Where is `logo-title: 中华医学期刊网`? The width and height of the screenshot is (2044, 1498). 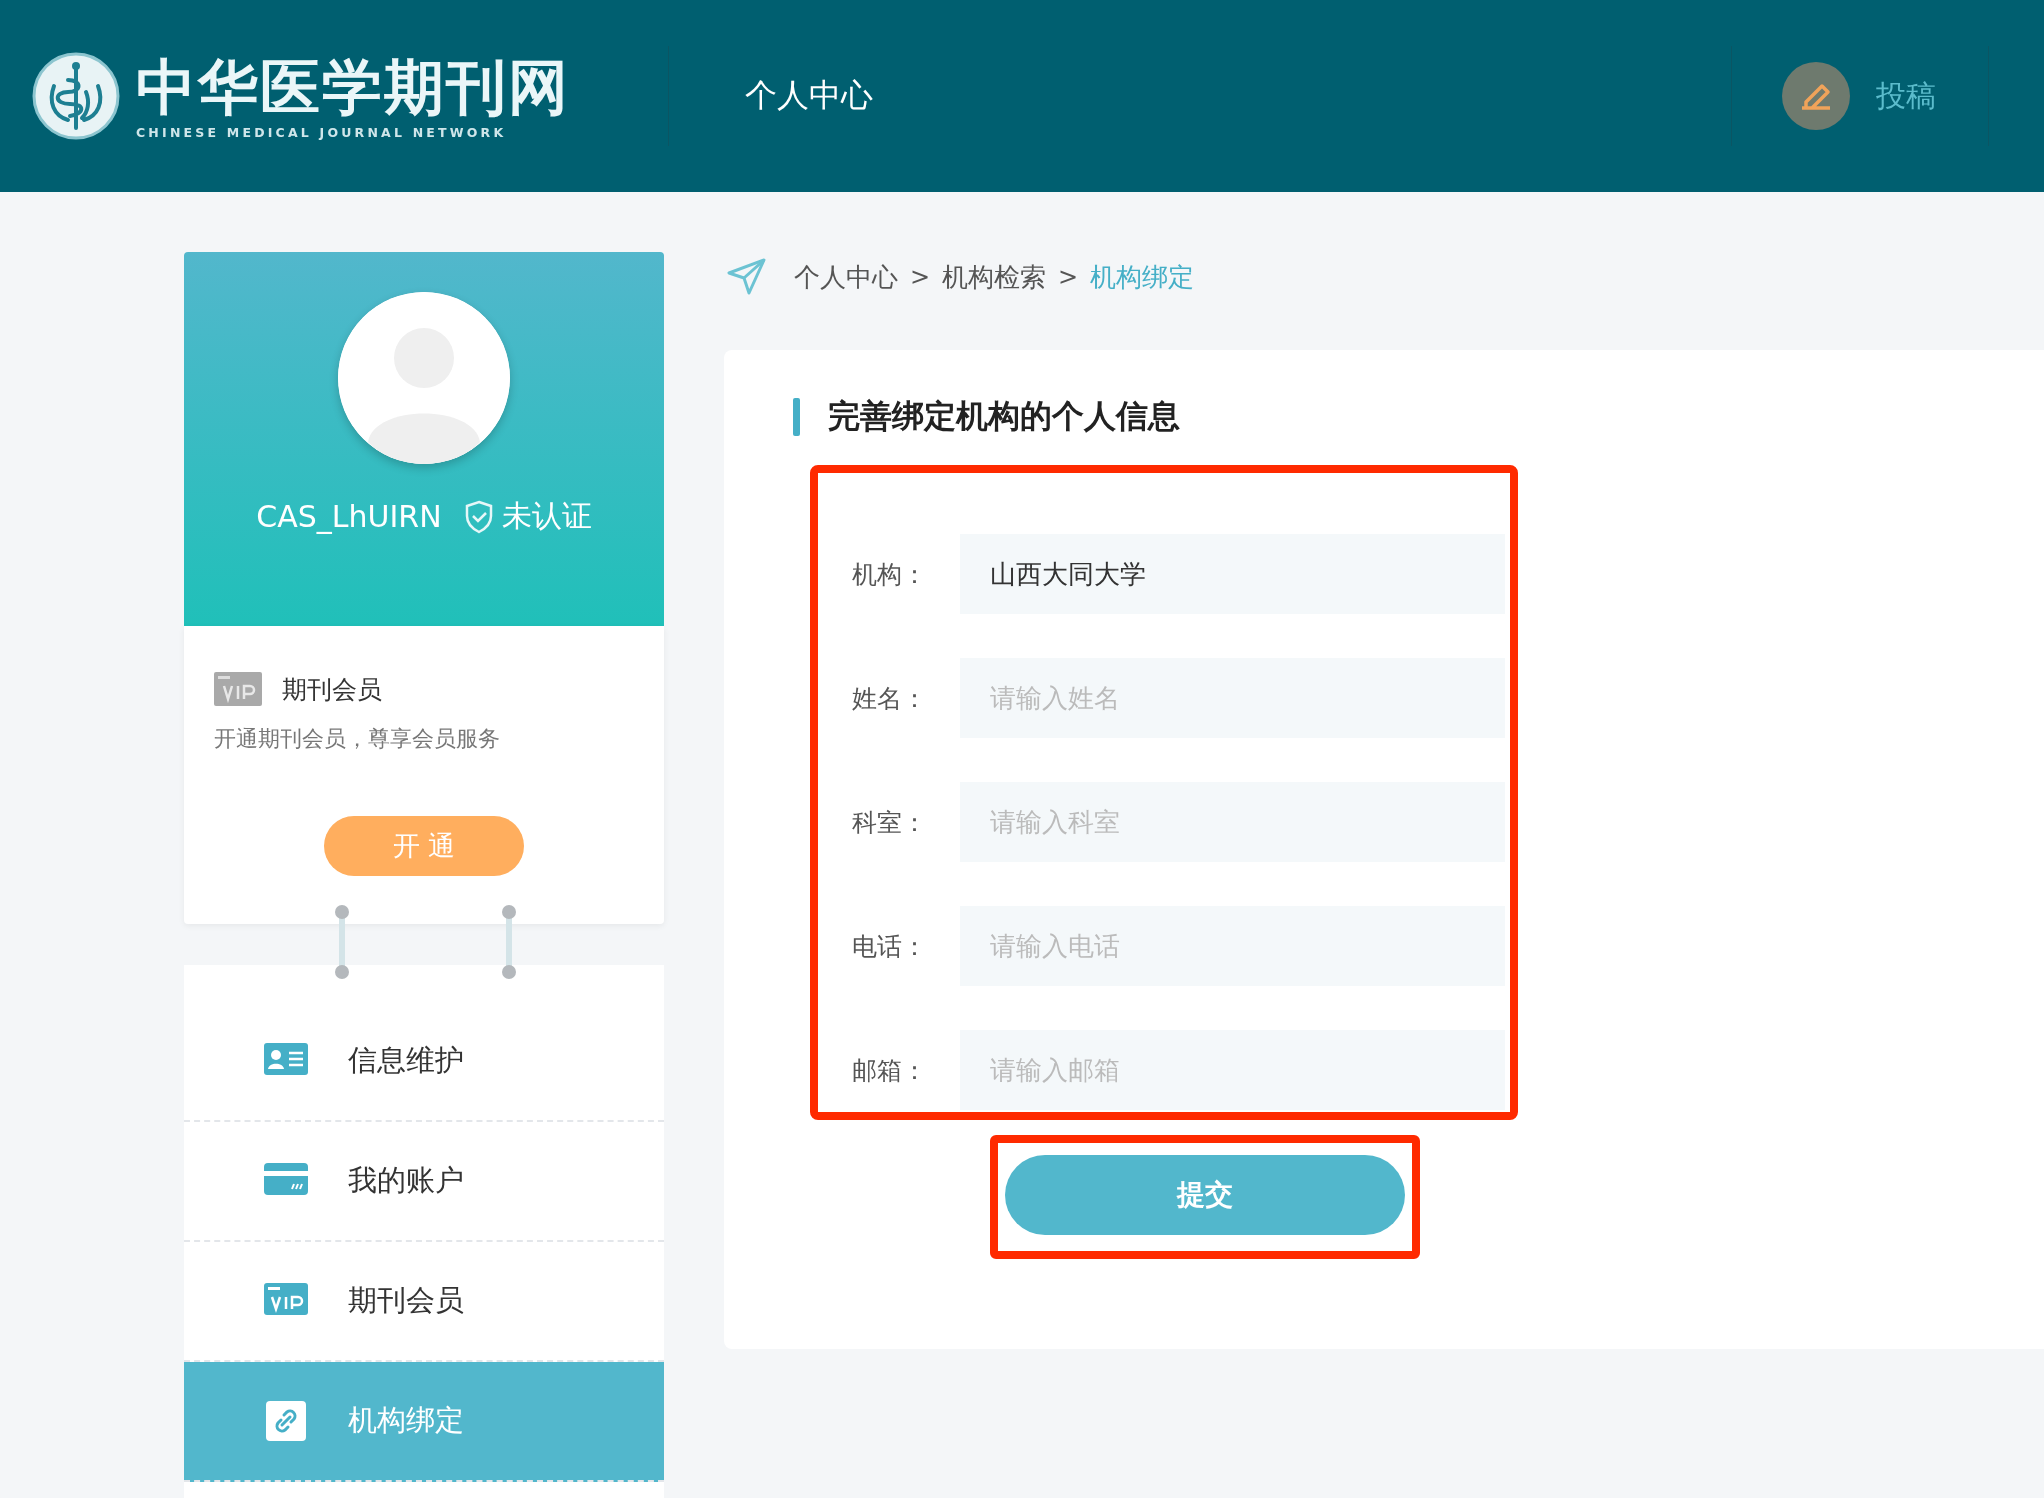 logo-title: 中华医学期刊网 is located at coordinates (353, 86).